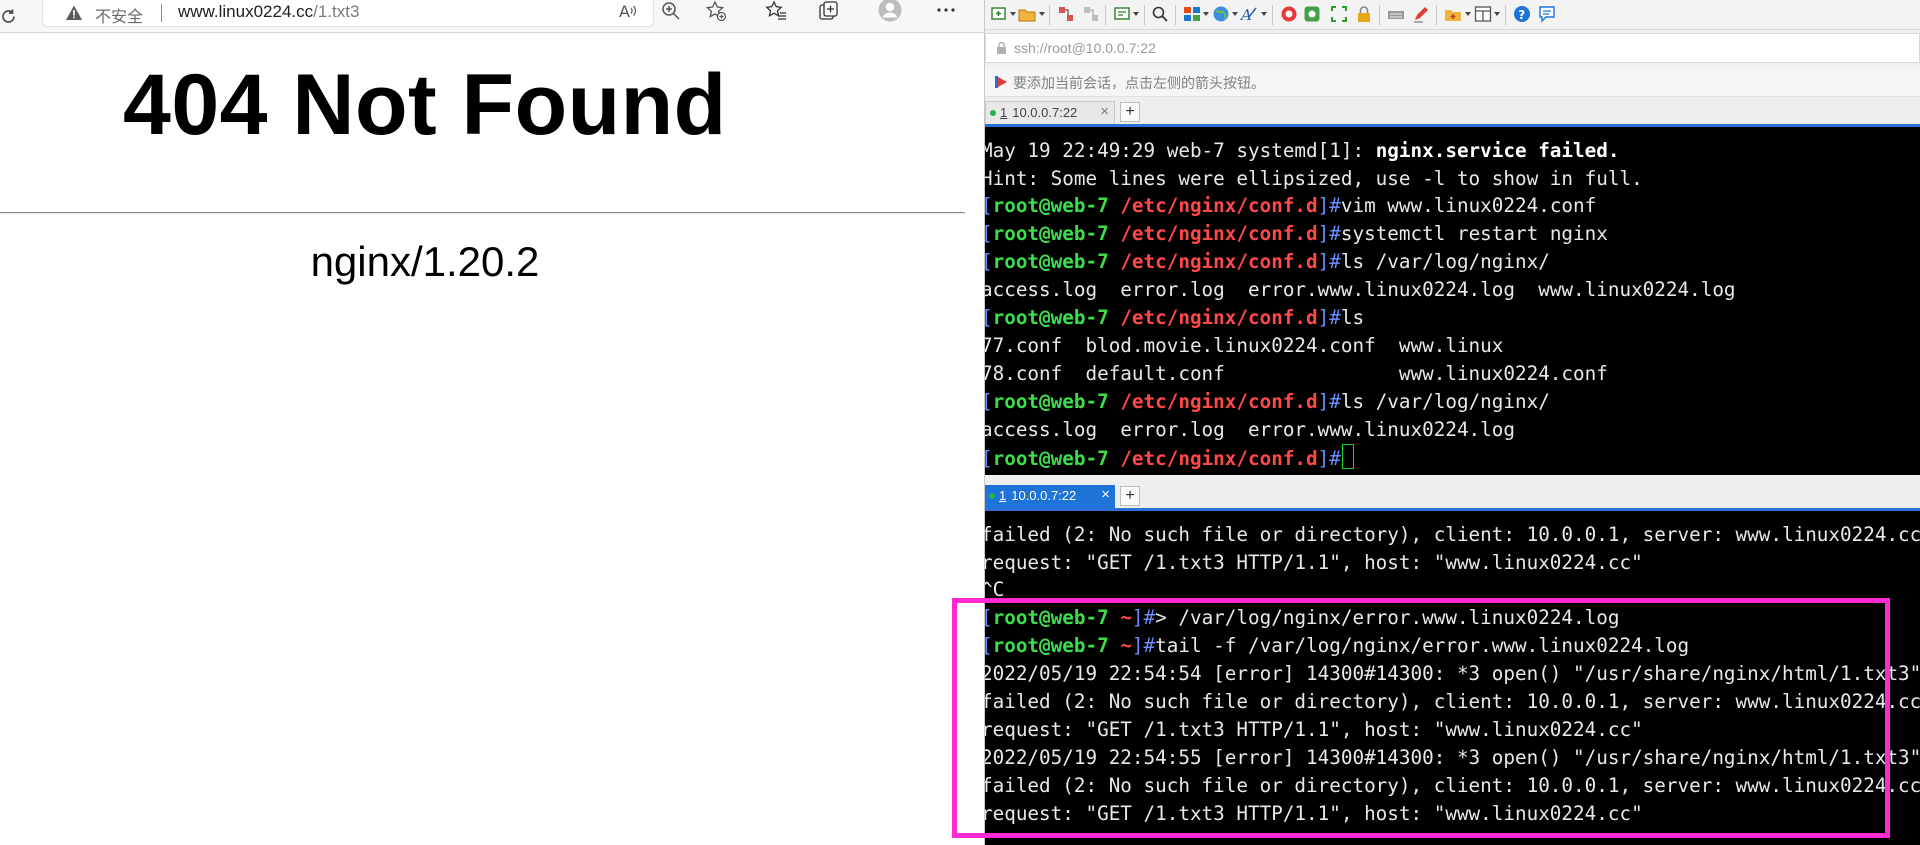 The width and height of the screenshot is (1920, 845). I want to click on properties-icon, so click(1122, 14).